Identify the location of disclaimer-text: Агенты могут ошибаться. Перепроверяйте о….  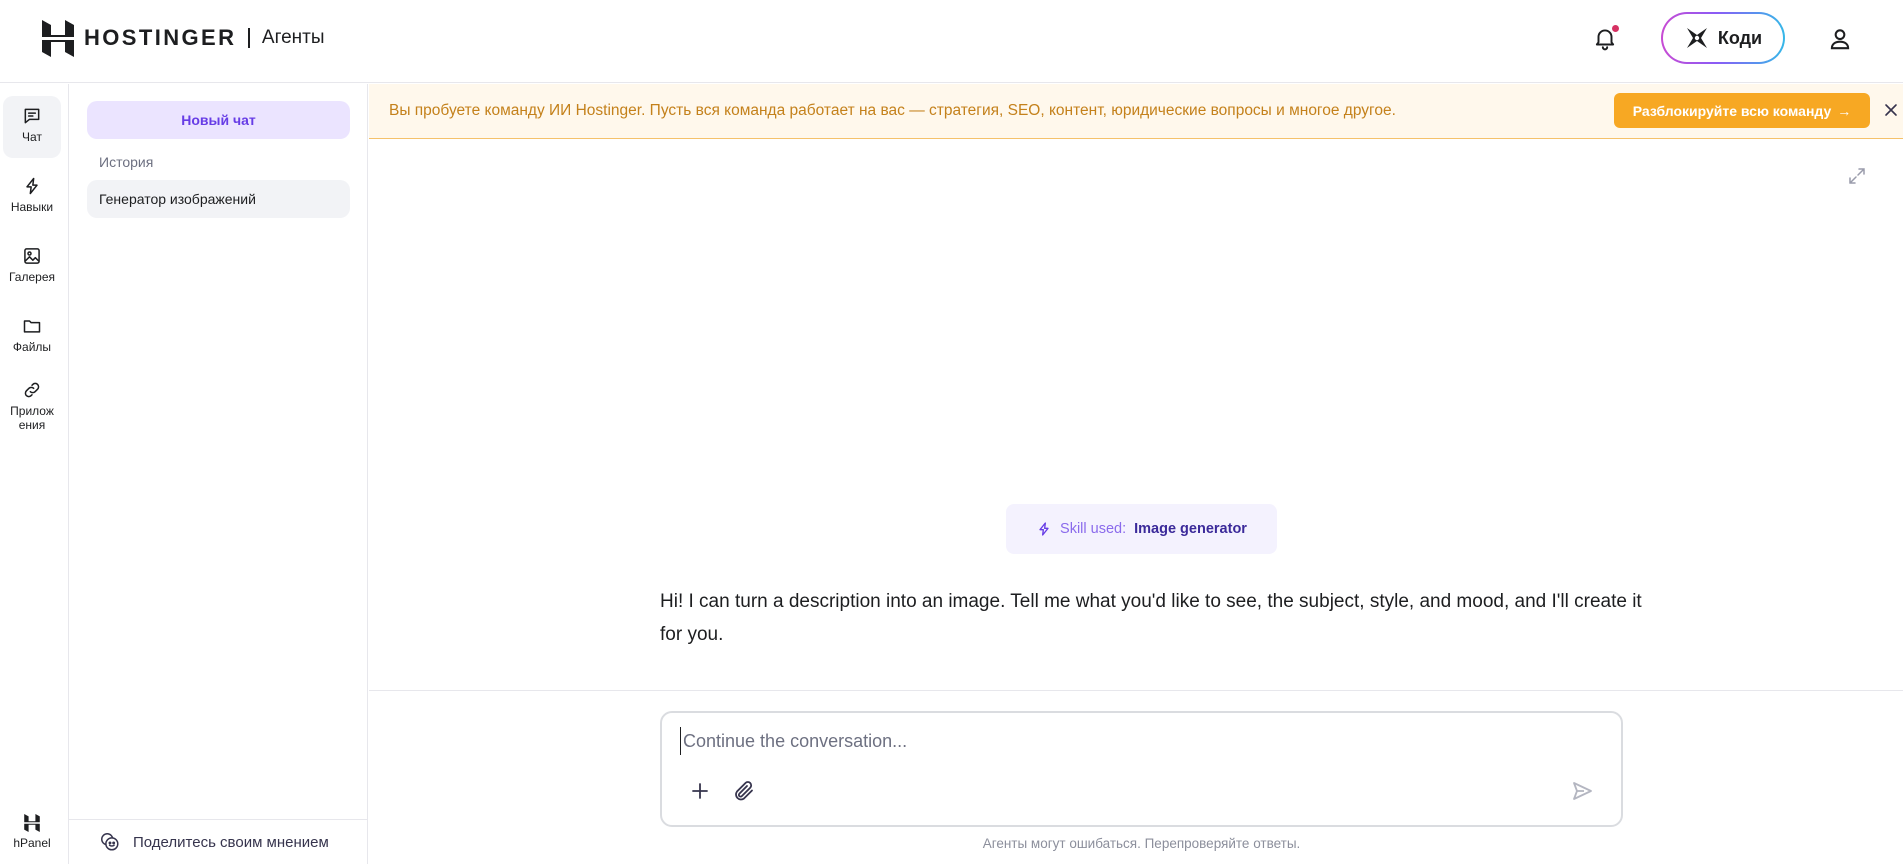
(1141, 843).